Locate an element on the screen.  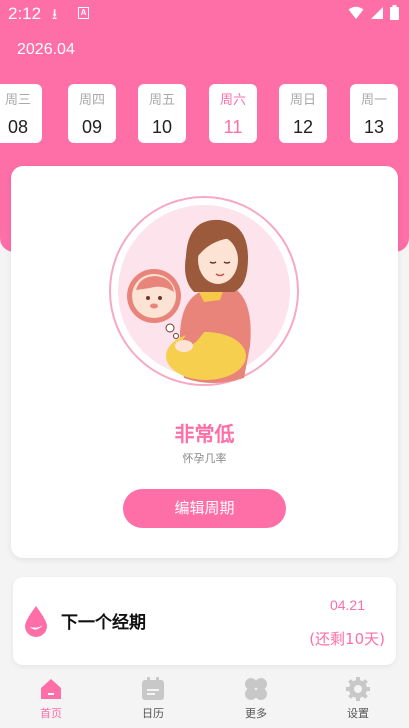
week-strip: 周三 08 周四 09 周五 10 周六 11 周日 12 周一 13 is located at coordinates (204, 114).